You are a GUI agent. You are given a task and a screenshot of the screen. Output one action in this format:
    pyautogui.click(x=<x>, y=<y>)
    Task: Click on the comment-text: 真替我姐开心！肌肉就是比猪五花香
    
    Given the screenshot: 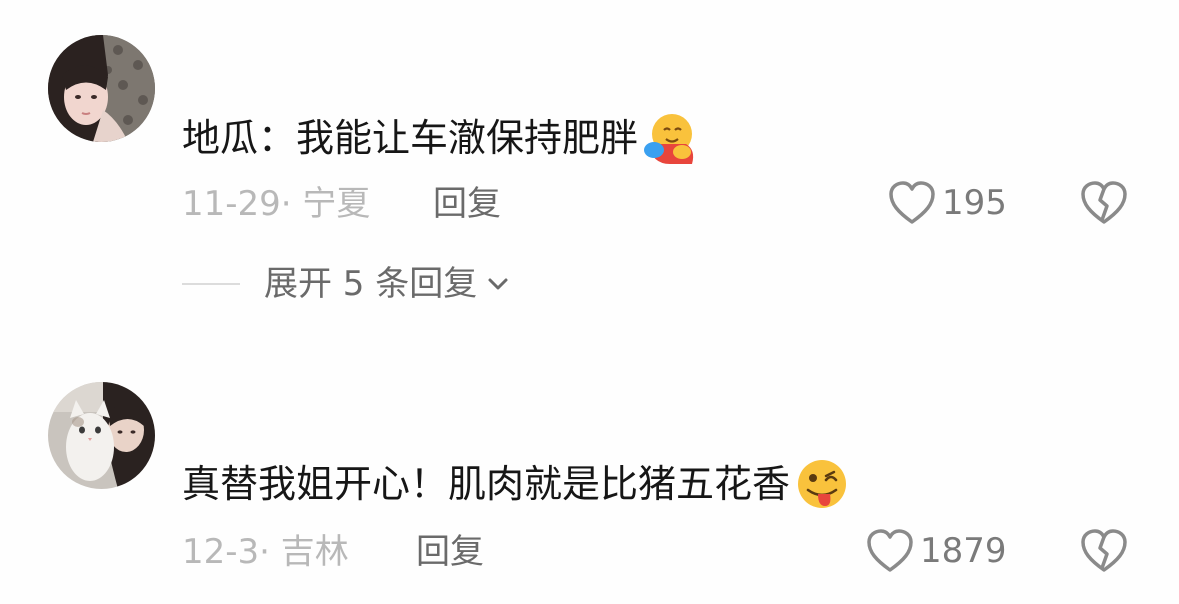 What is the action you would take?
    pyautogui.click(x=516, y=484)
    